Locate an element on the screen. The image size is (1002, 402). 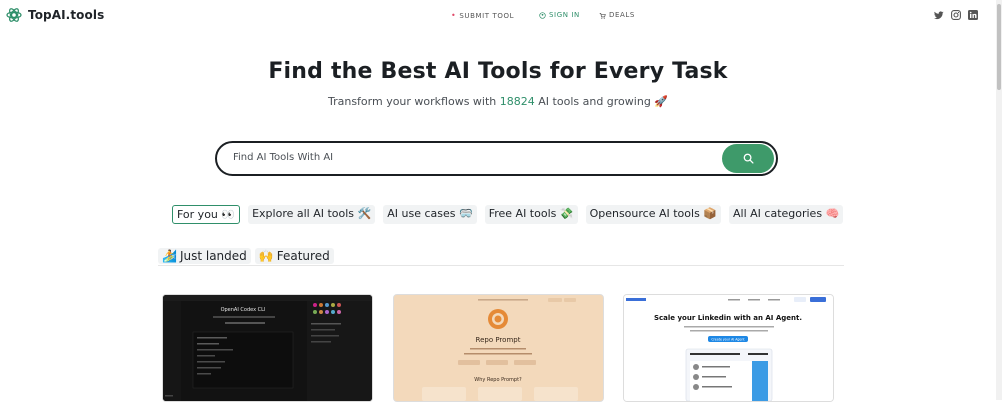
deals-link: DEALS is located at coordinates (617, 15).